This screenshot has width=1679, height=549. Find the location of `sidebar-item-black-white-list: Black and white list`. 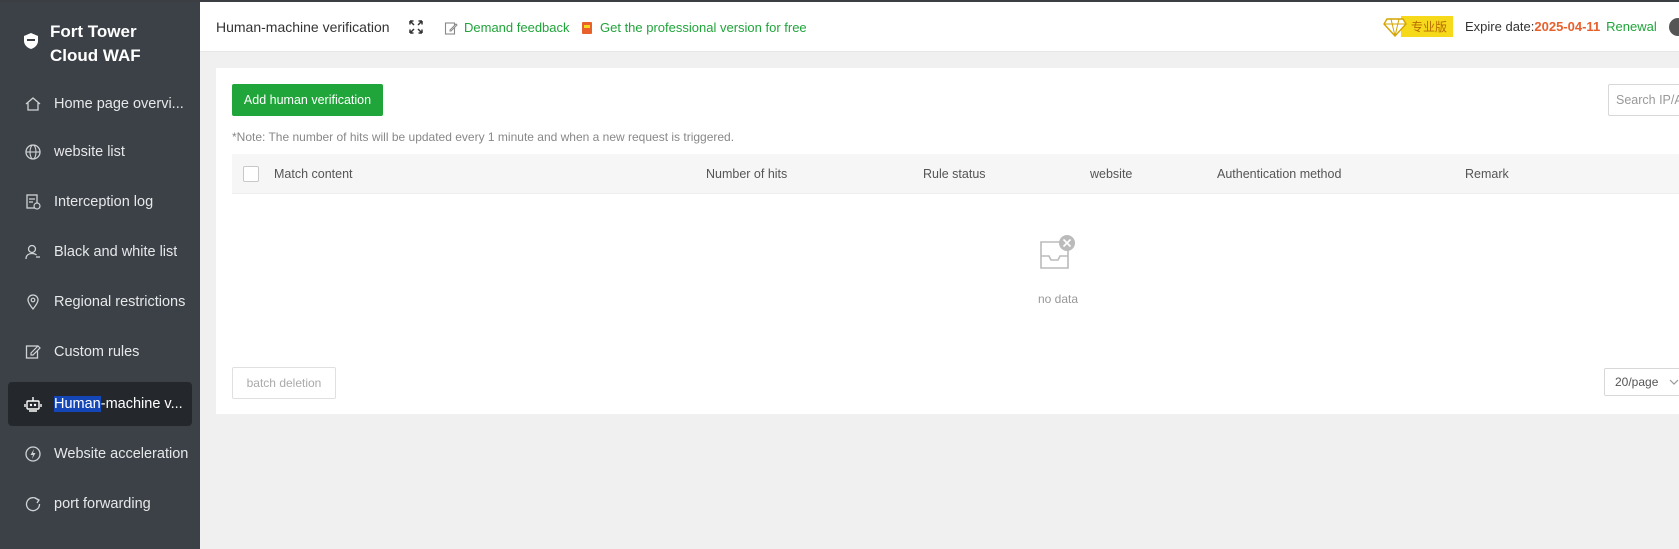

sidebar-item-black-white-list: Black and white list is located at coordinates (100, 252).